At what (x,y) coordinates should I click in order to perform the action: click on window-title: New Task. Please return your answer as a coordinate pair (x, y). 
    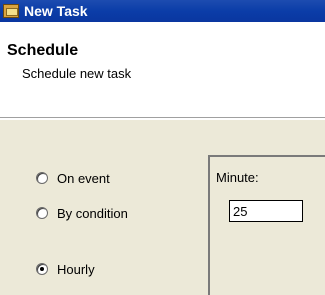
    Looking at the image, I should click on (56, 11).